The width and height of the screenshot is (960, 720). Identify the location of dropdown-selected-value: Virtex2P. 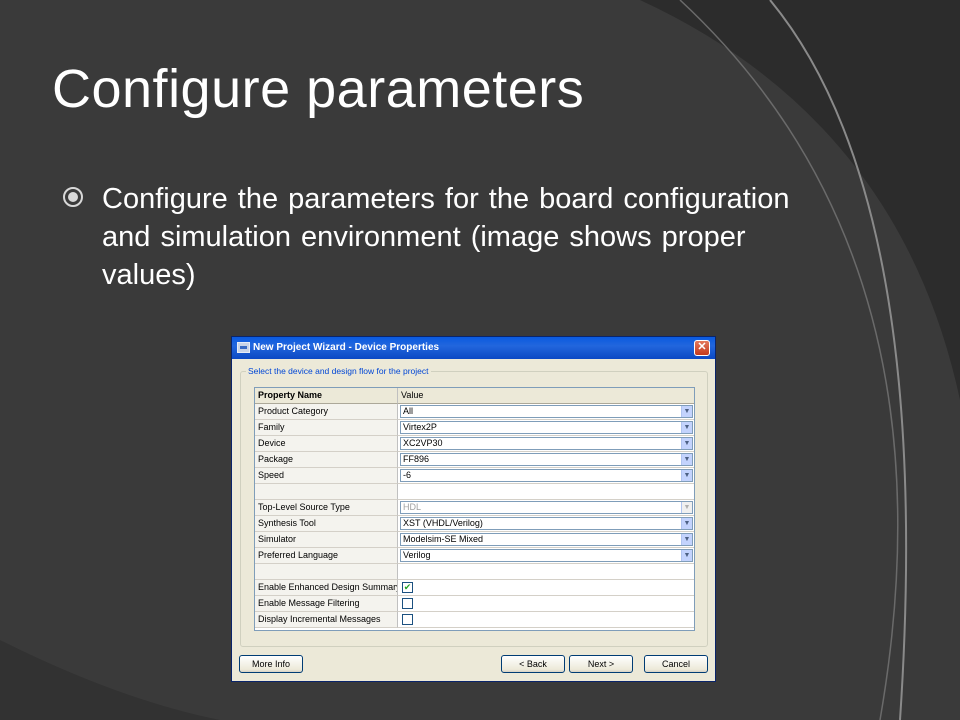
(420, 427).